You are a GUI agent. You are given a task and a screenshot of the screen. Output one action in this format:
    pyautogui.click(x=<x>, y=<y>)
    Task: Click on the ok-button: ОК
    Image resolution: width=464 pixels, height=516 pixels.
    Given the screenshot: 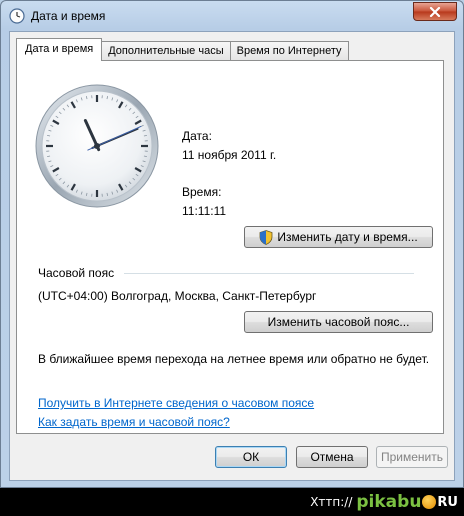 What is the action you would take?
    pyautogui.click(x=251, y=457)
    